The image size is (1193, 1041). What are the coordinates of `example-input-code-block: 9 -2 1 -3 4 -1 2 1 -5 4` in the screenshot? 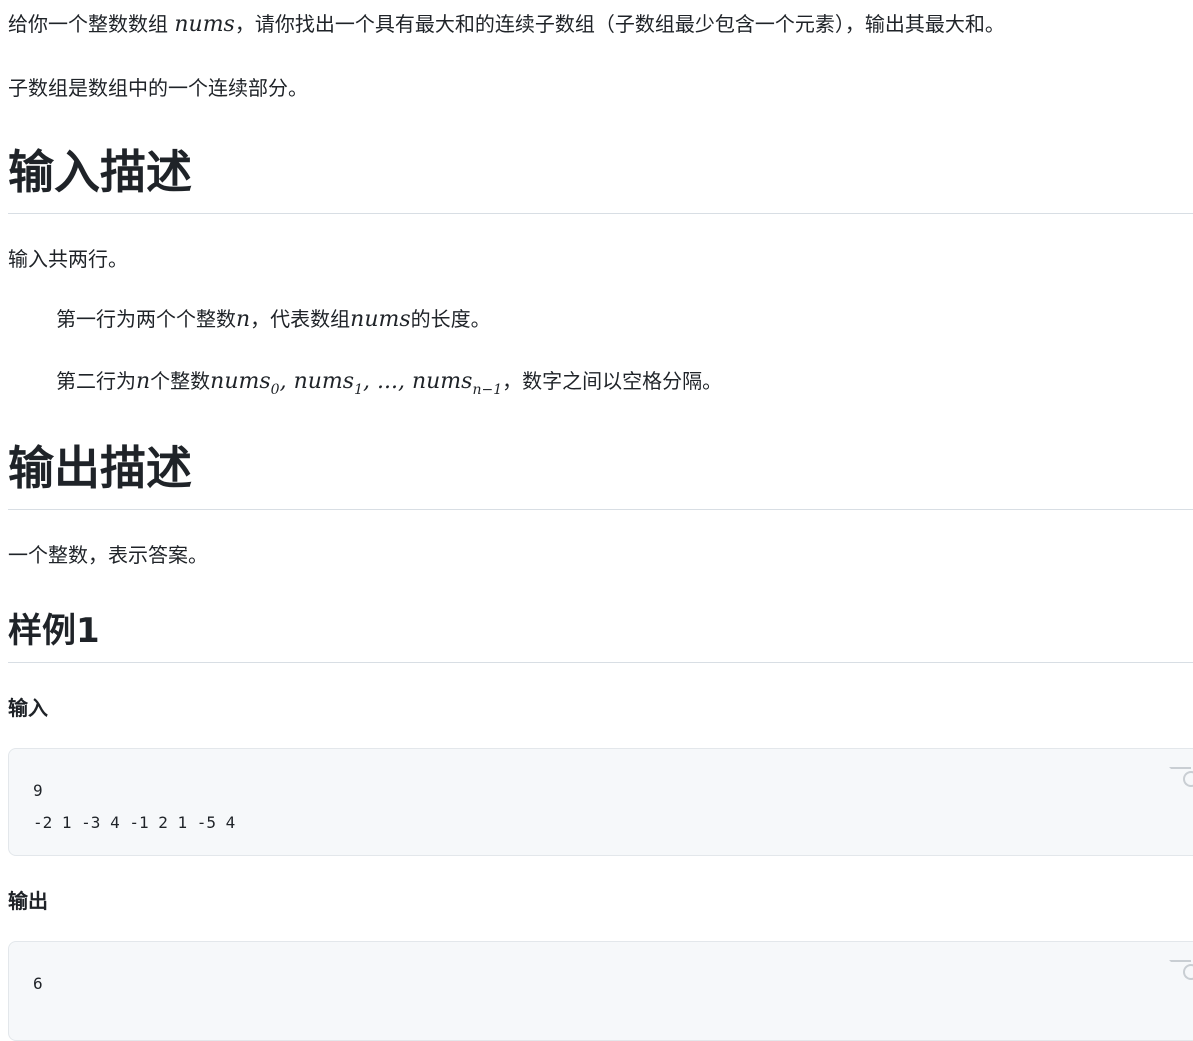 It's located at (600, 802).